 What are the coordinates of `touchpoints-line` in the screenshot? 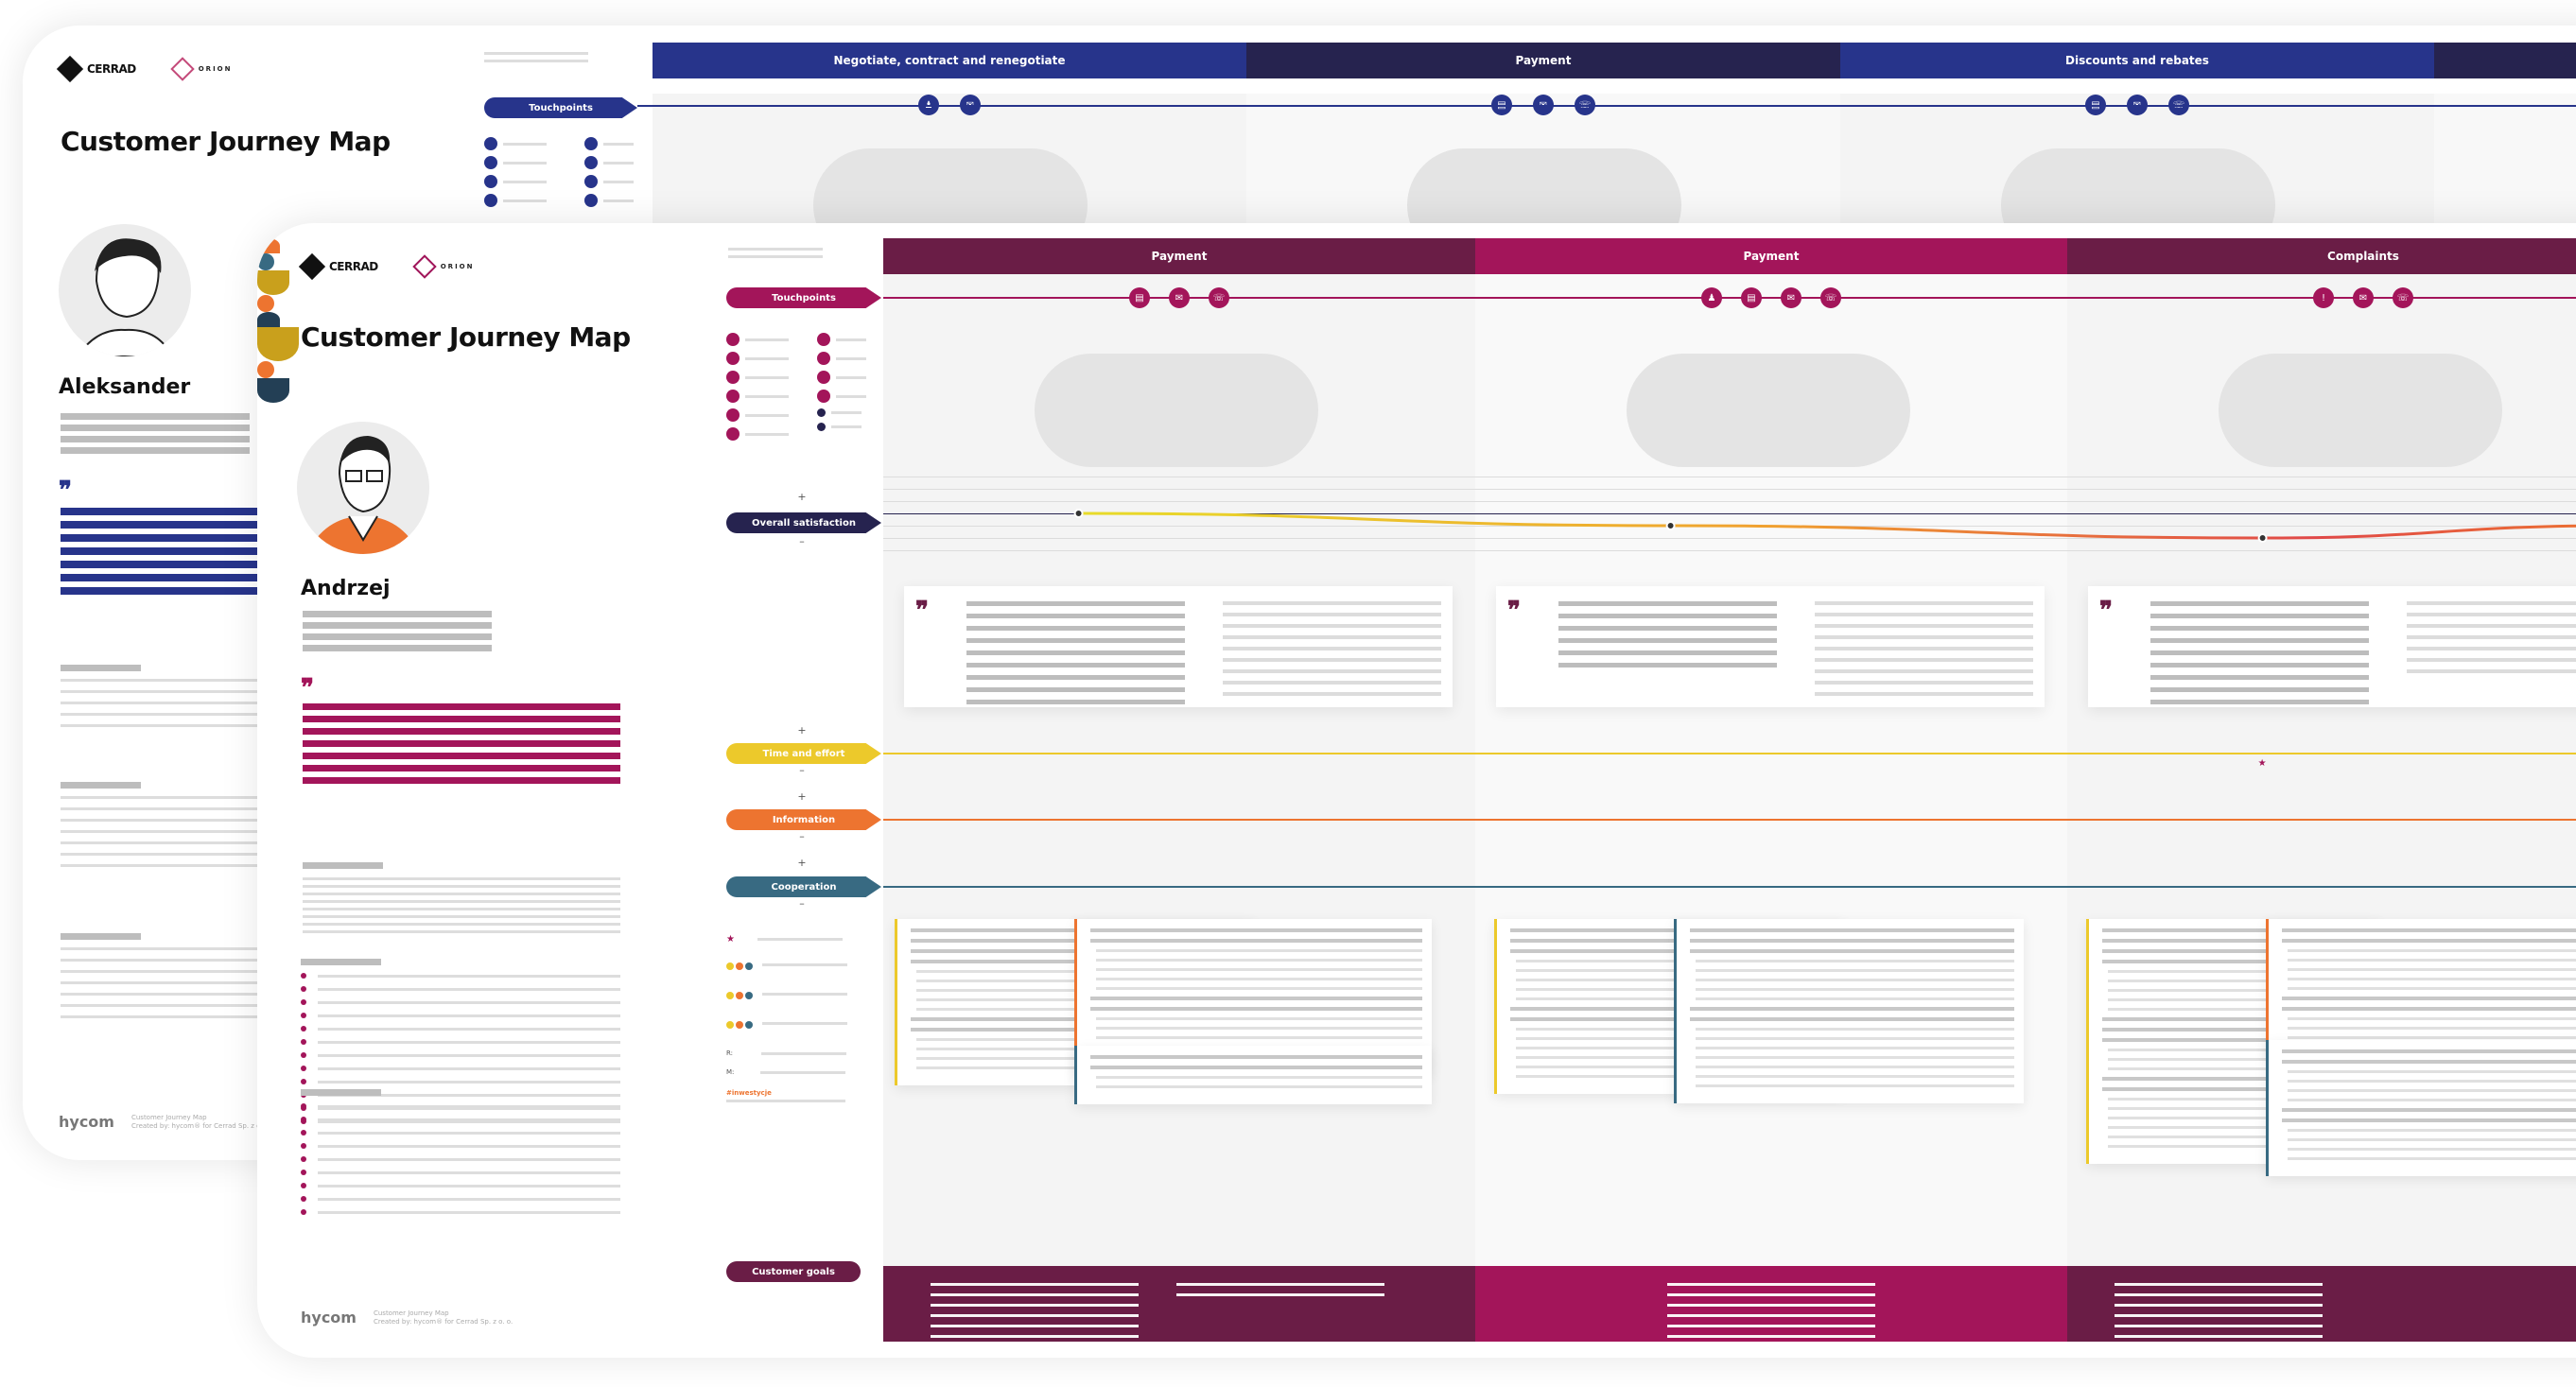 It's located at (1606, 106).